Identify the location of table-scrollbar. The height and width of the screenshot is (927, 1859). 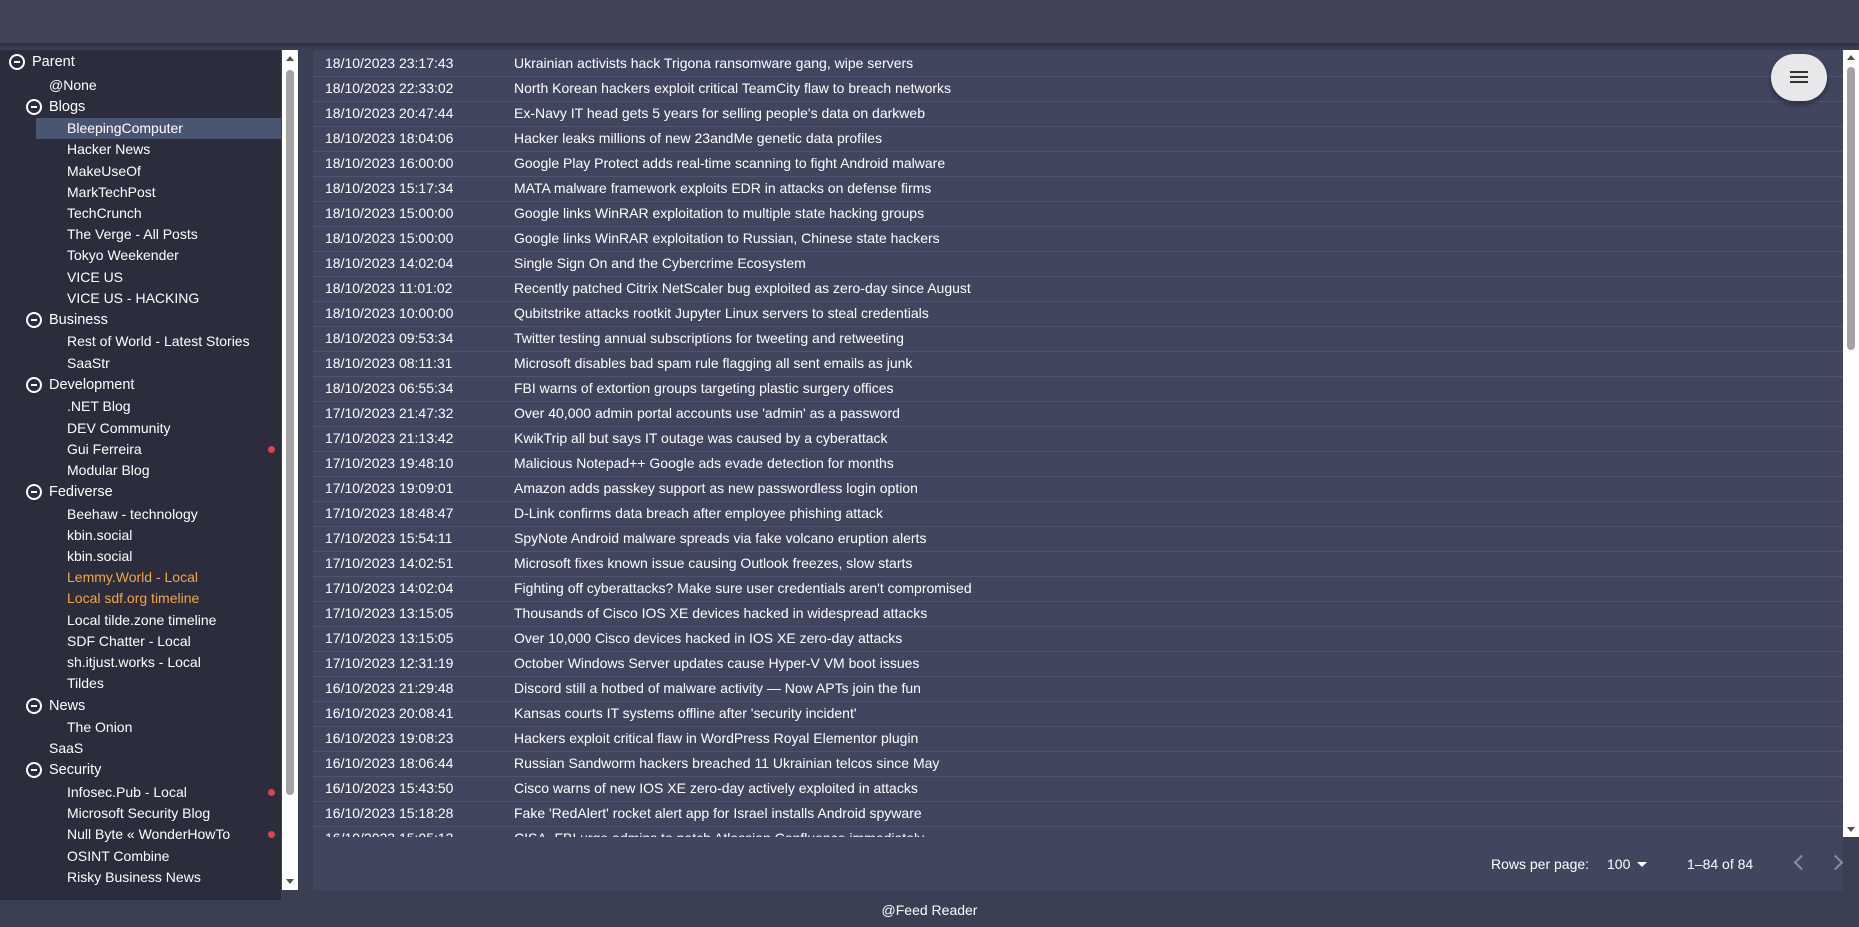
(1851, 443).